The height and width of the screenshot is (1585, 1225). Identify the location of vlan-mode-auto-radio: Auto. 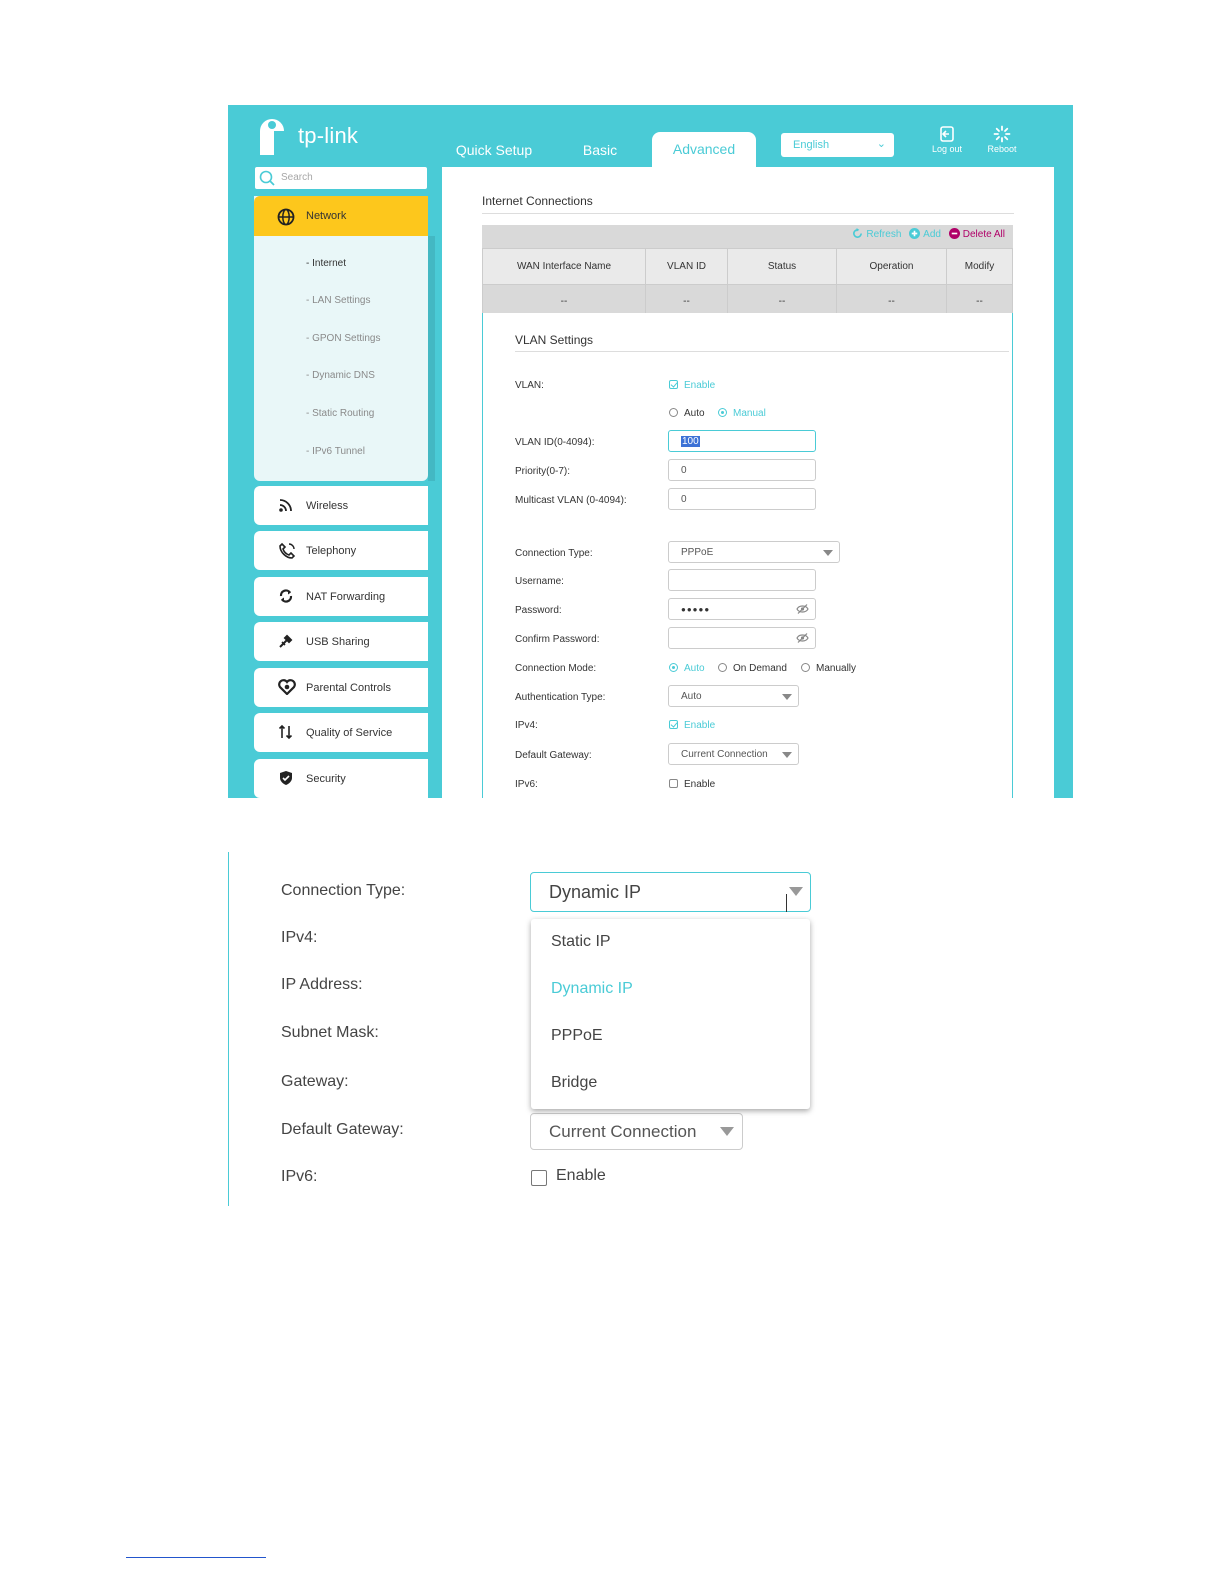
(687, 413).